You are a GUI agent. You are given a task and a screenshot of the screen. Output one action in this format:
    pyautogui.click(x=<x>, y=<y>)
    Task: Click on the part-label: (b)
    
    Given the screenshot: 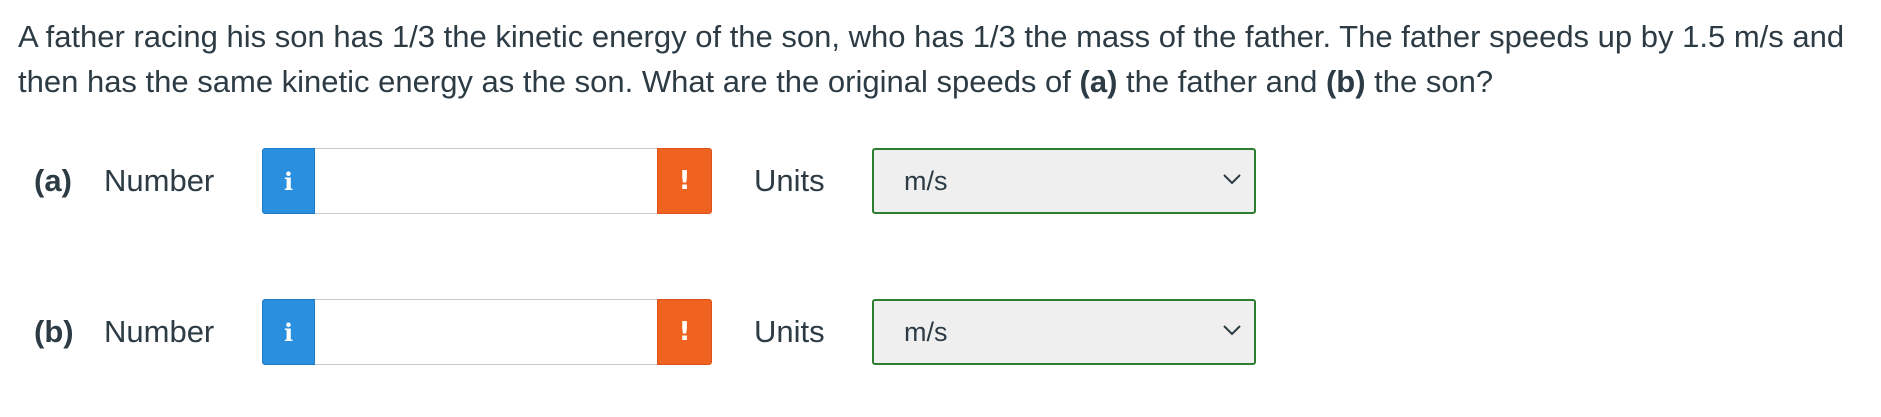 What is the action you would take?
    pyautogui.click(x=54, y=331)
    